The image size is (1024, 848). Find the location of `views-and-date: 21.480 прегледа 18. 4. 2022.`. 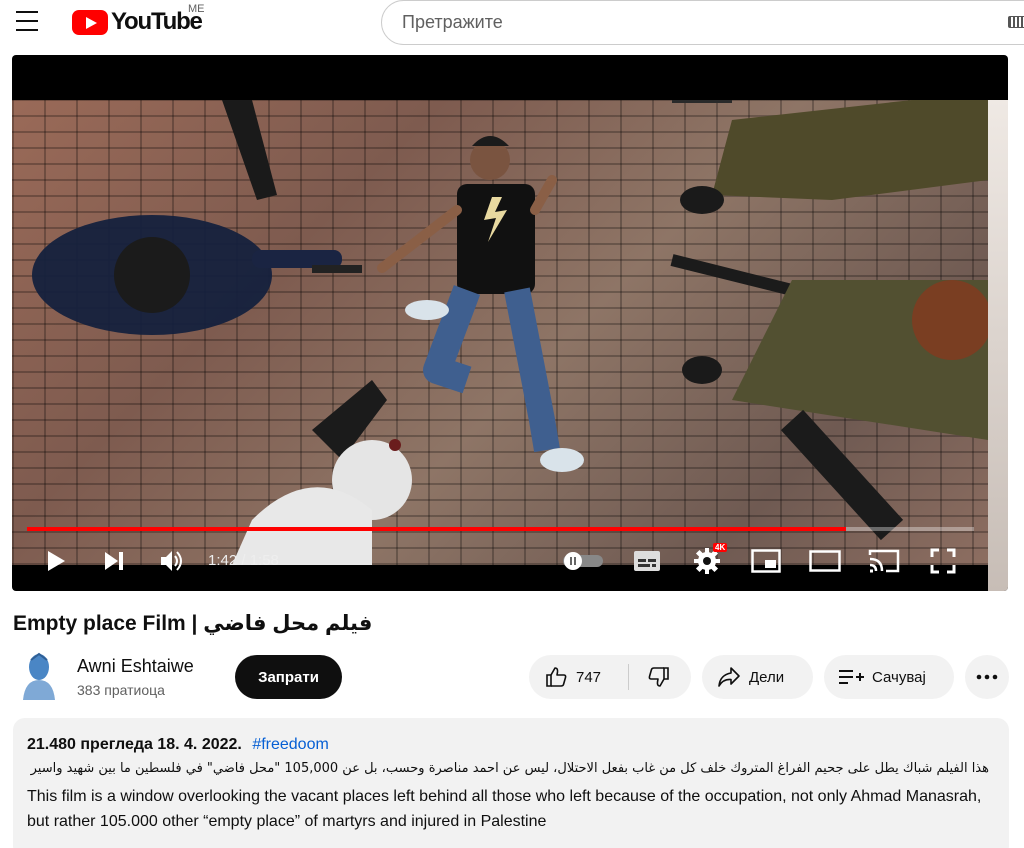

views-and-date: 21.480 прегледа 18. 4. 2022. is located at coordinates (134, 744).